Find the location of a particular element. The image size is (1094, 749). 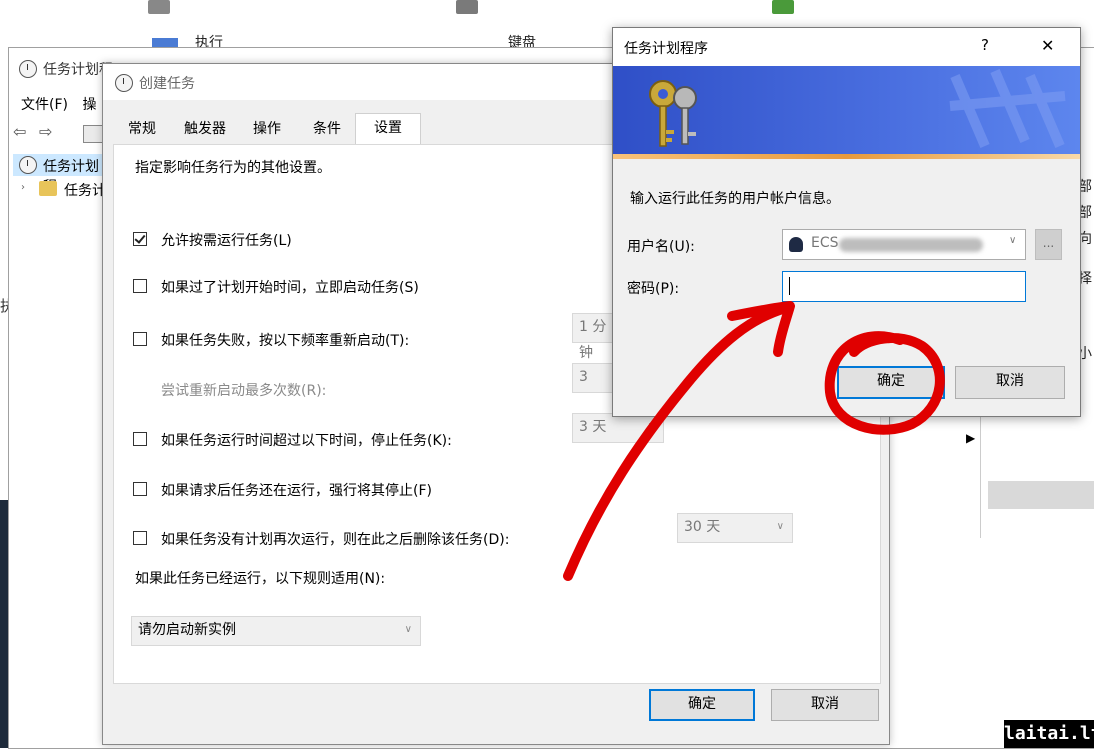

watermark: laitai.ltd is located at coordinates (1049, 734).